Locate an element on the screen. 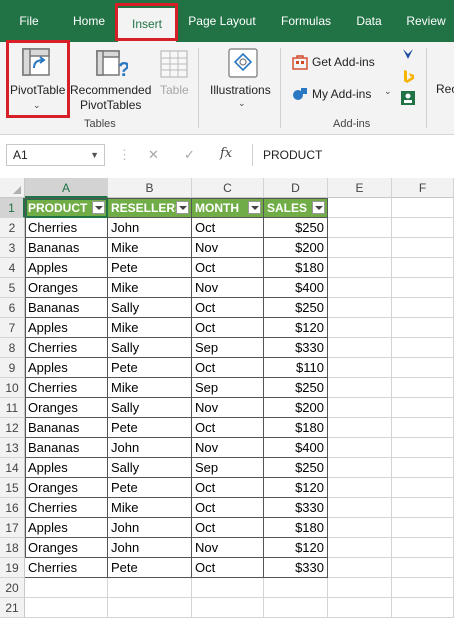 This screenshot has width=454, height=618. filter-dropdown-icon is located at coordinates (254, 207).